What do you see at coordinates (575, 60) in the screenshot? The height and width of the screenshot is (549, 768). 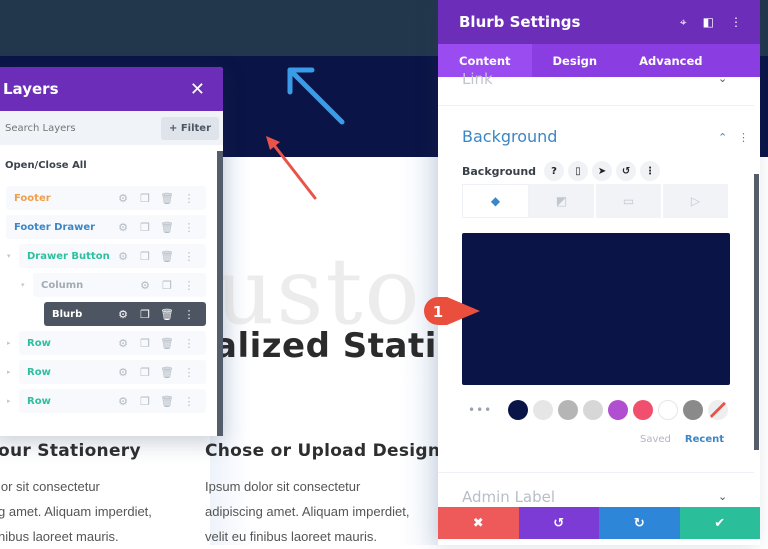 I see `tab-design: Design` at bounding box center [575, 60].